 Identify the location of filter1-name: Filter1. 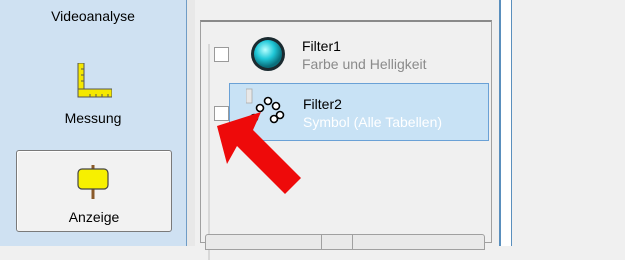
(321, 46).